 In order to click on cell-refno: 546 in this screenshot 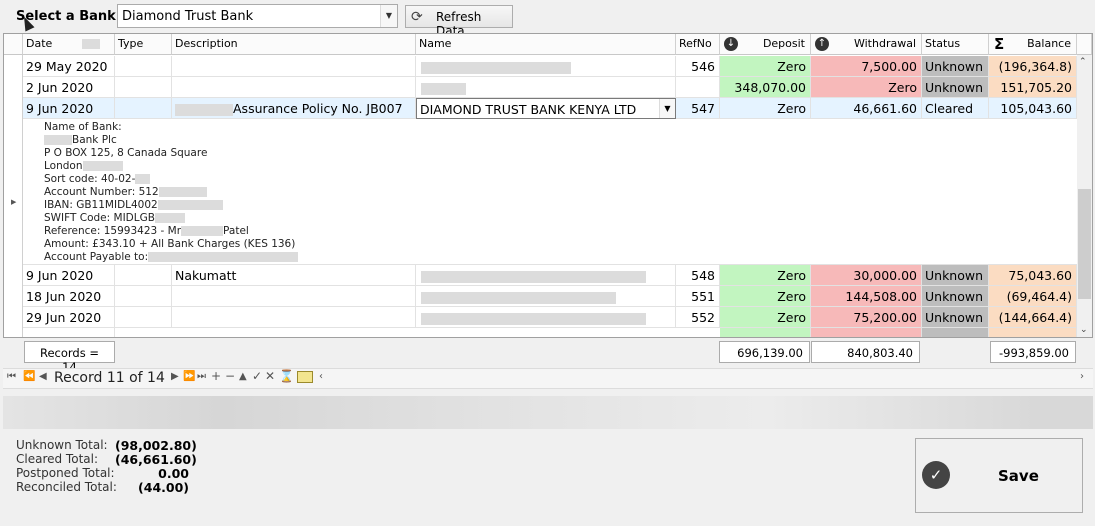, I will do `click(698, 66)`.